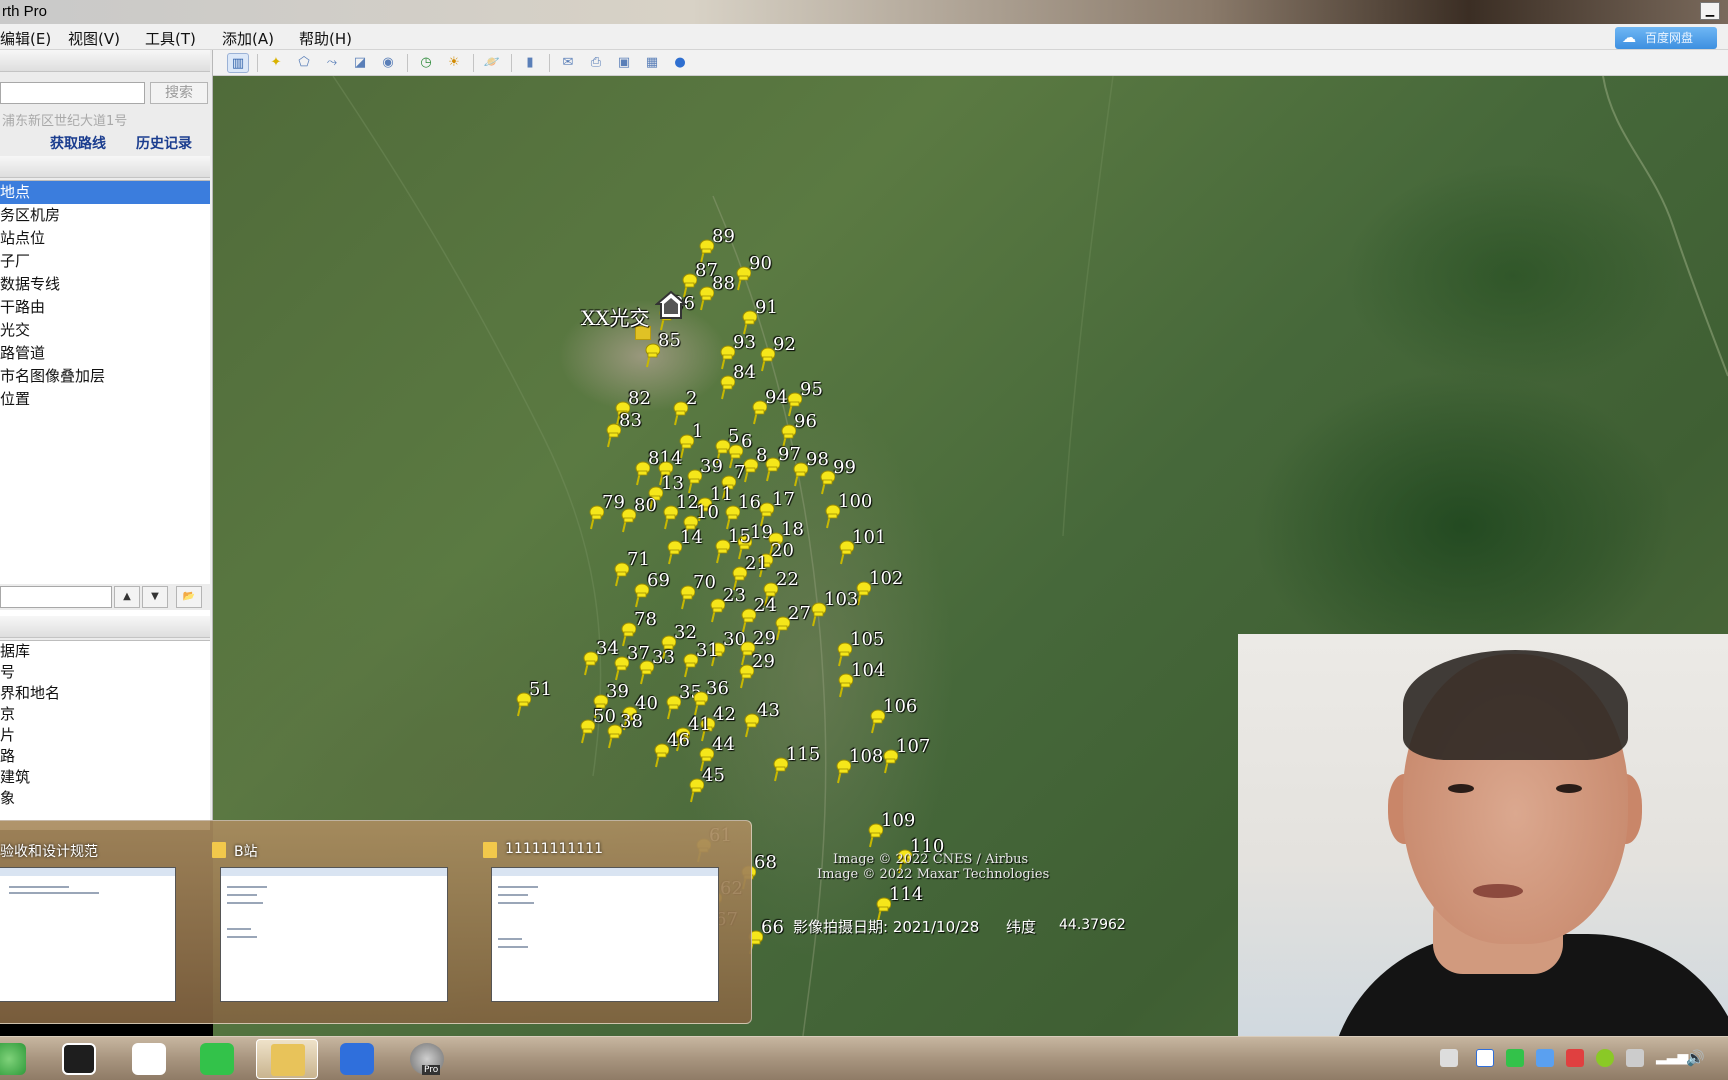  I want to click on imagery-credit-1: Image © 2022 CNES / Airbus, so click(931, 859).